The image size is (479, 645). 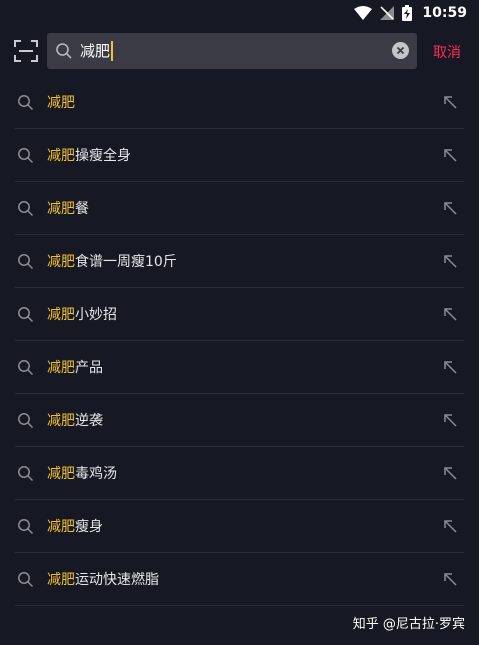 What do you see at coordinates (112, 50) in the screenshot?
I see `text-caret` at bounding box center [112, 50].